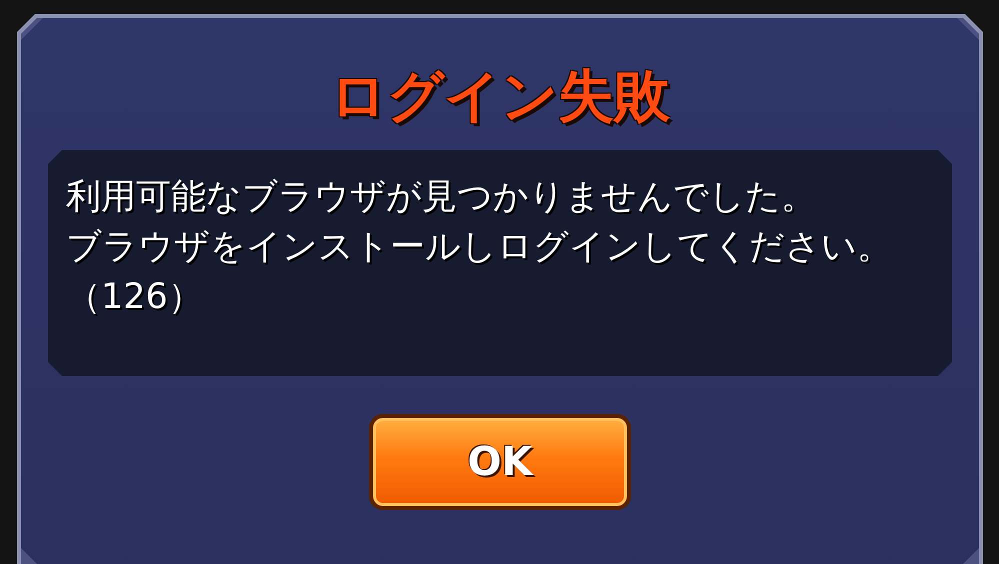 The image size is (999, 564). I want to click on message-line: （126）, so click(135, 297).